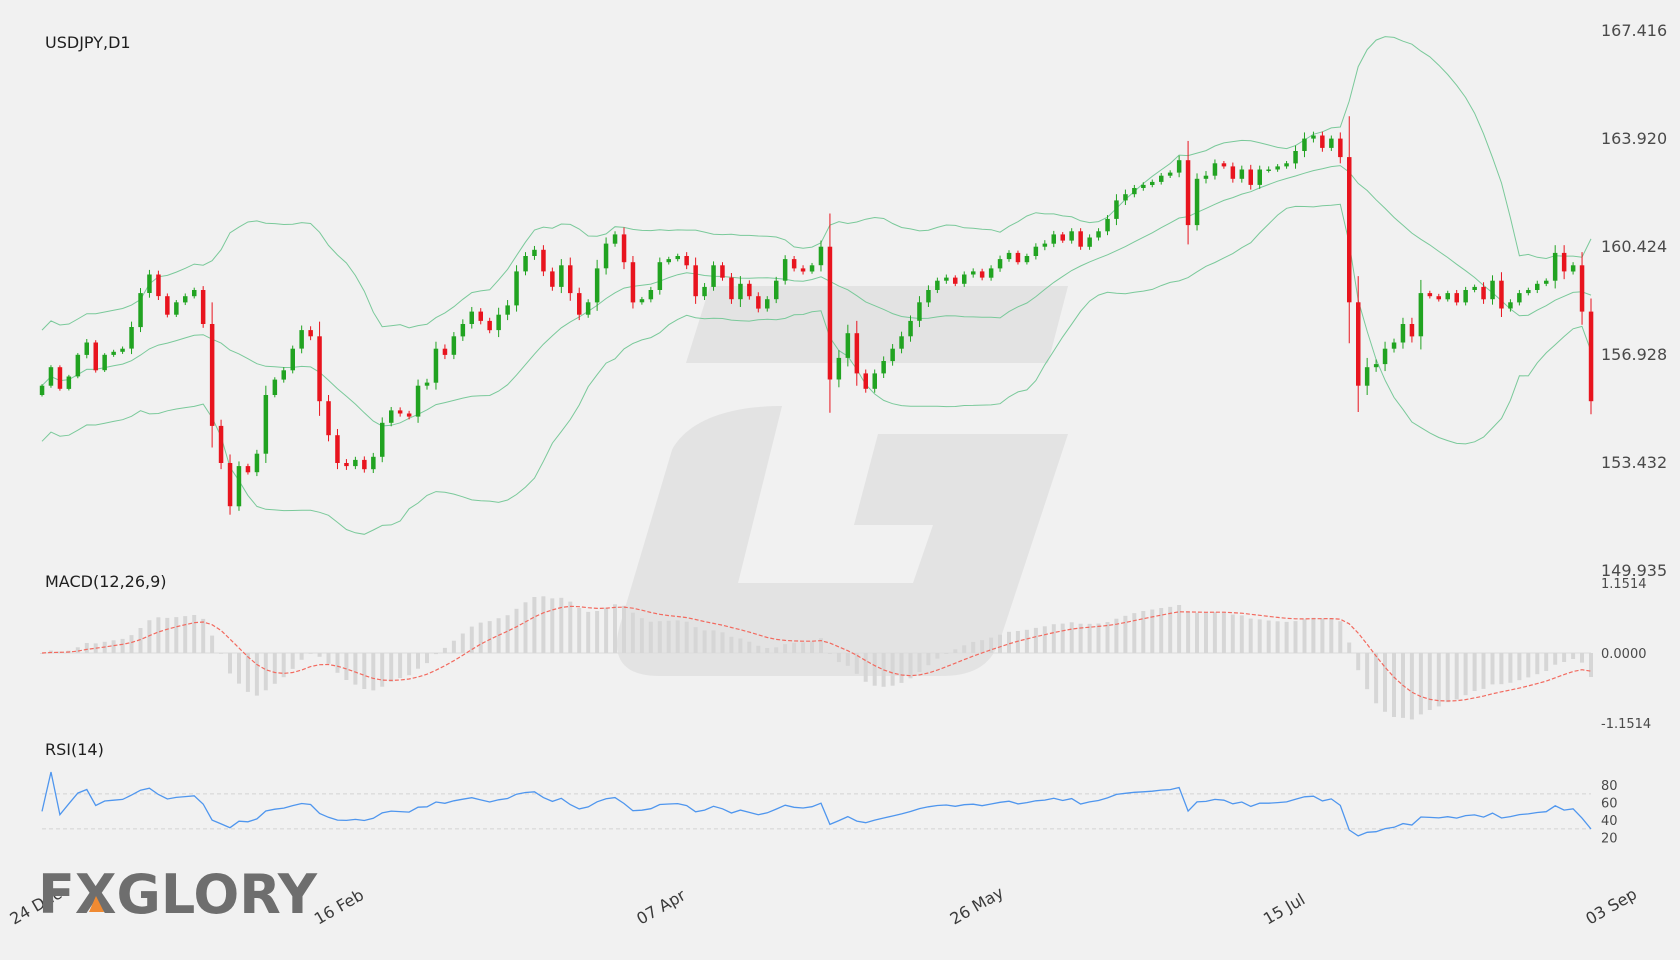 The width and height of the screenshot is (1680, 960). I want to click on brand-logo: FXGLORY, so click(178, 894).